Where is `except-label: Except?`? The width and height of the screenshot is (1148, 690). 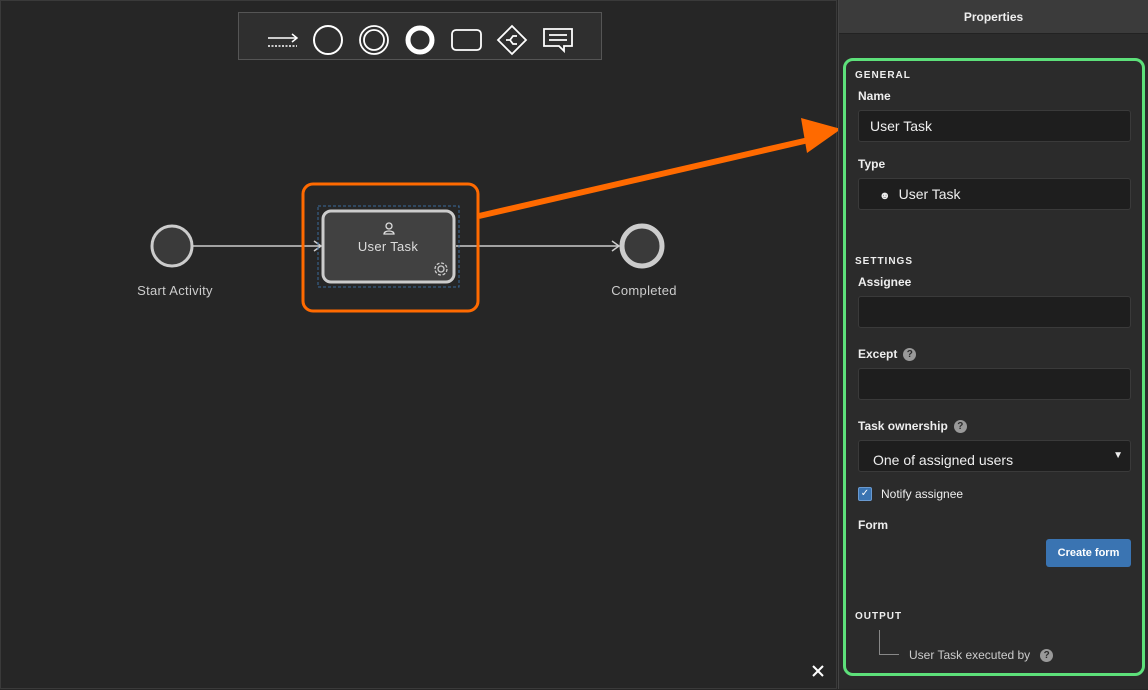 except-label: Except? is located at coordinates (887, 354).